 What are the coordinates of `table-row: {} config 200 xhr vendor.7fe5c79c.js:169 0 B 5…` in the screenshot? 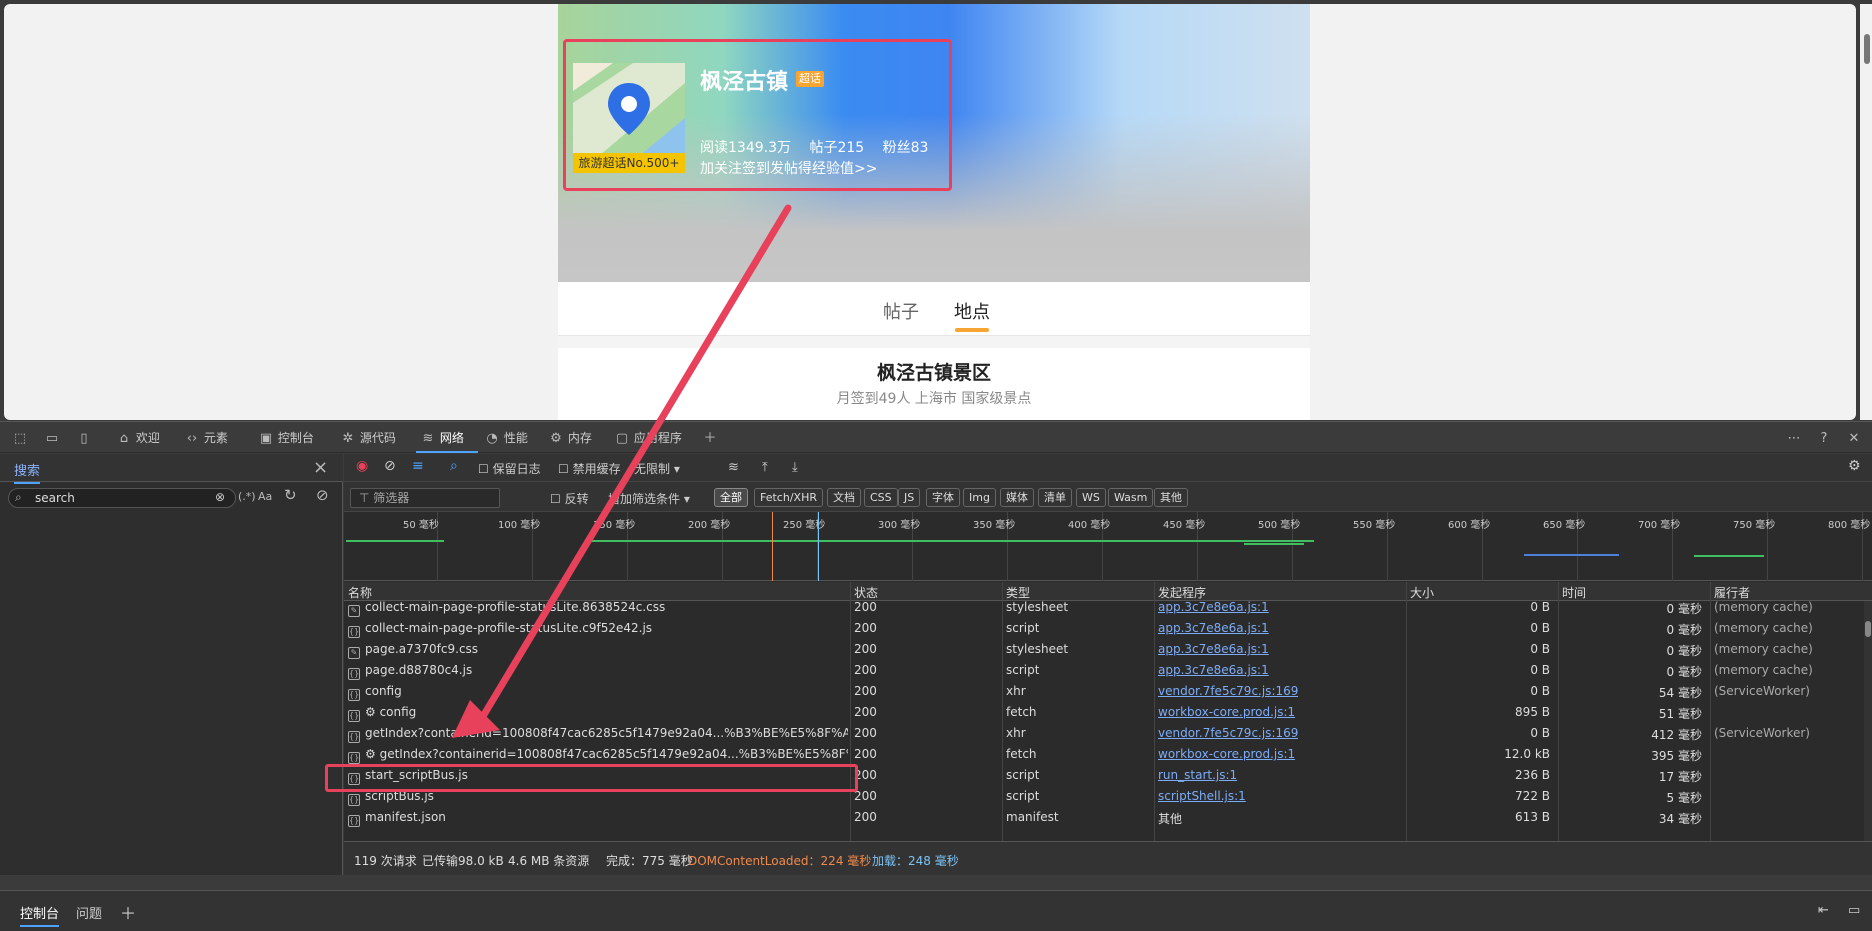 It's located at (1108, 691).